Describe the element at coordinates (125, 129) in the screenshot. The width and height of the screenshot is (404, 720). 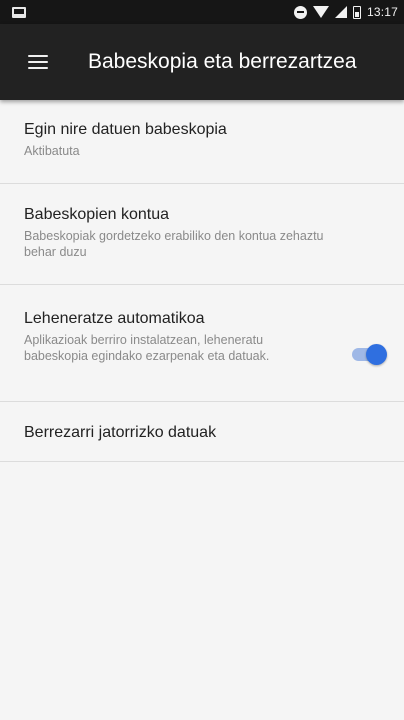
I see `backup-data-title: Egin nire datuen babeskopia` at that location.